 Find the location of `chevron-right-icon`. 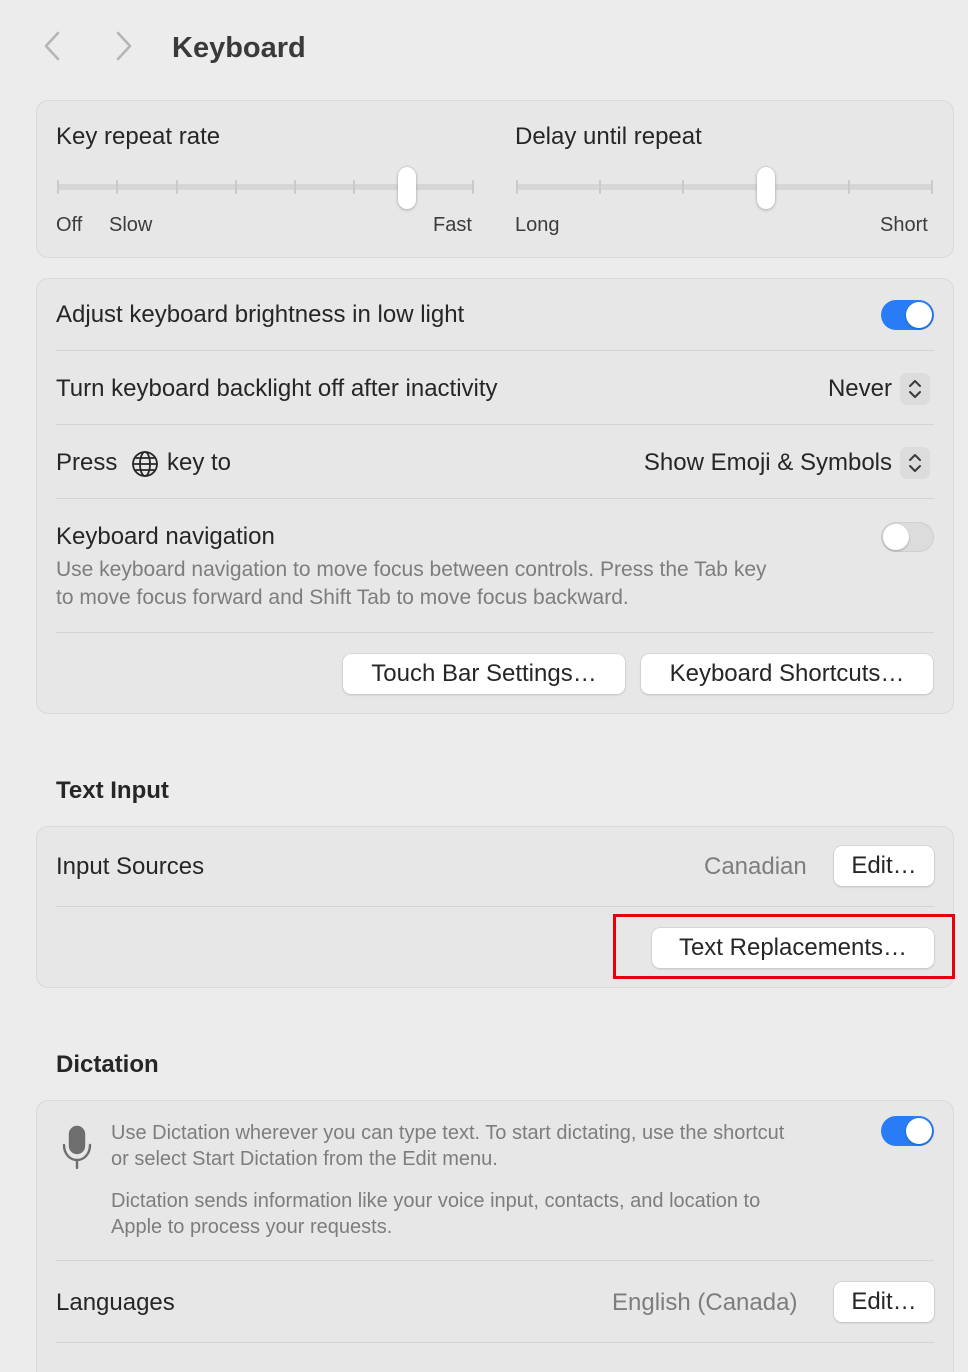

chevron-right-icon is located at coordinates (124, 48).